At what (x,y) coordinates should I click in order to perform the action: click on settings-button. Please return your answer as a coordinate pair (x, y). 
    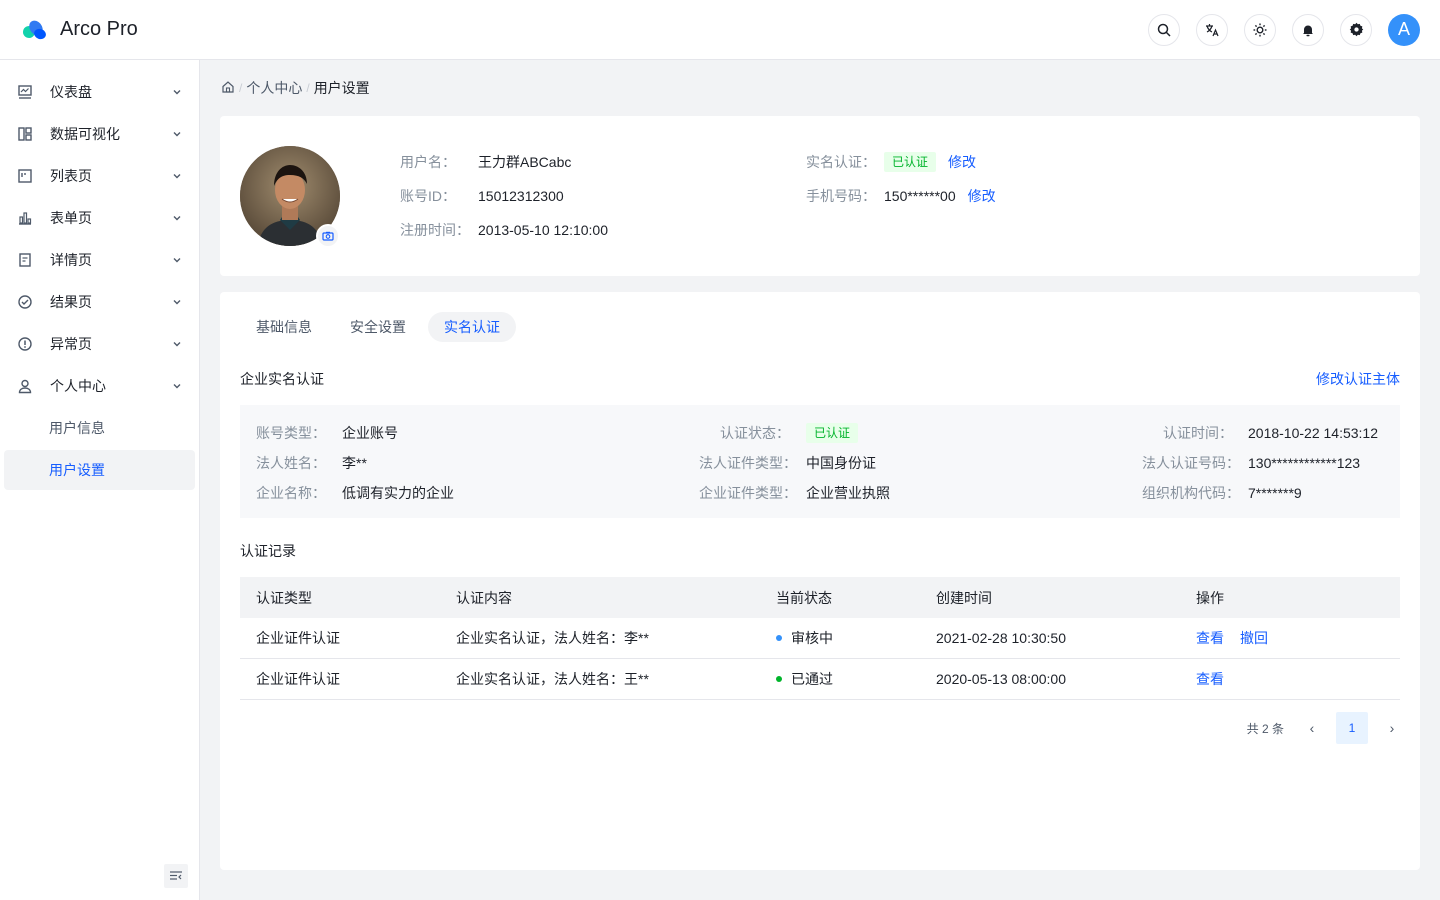
    Looking at the image, I should click on (1356, 29).